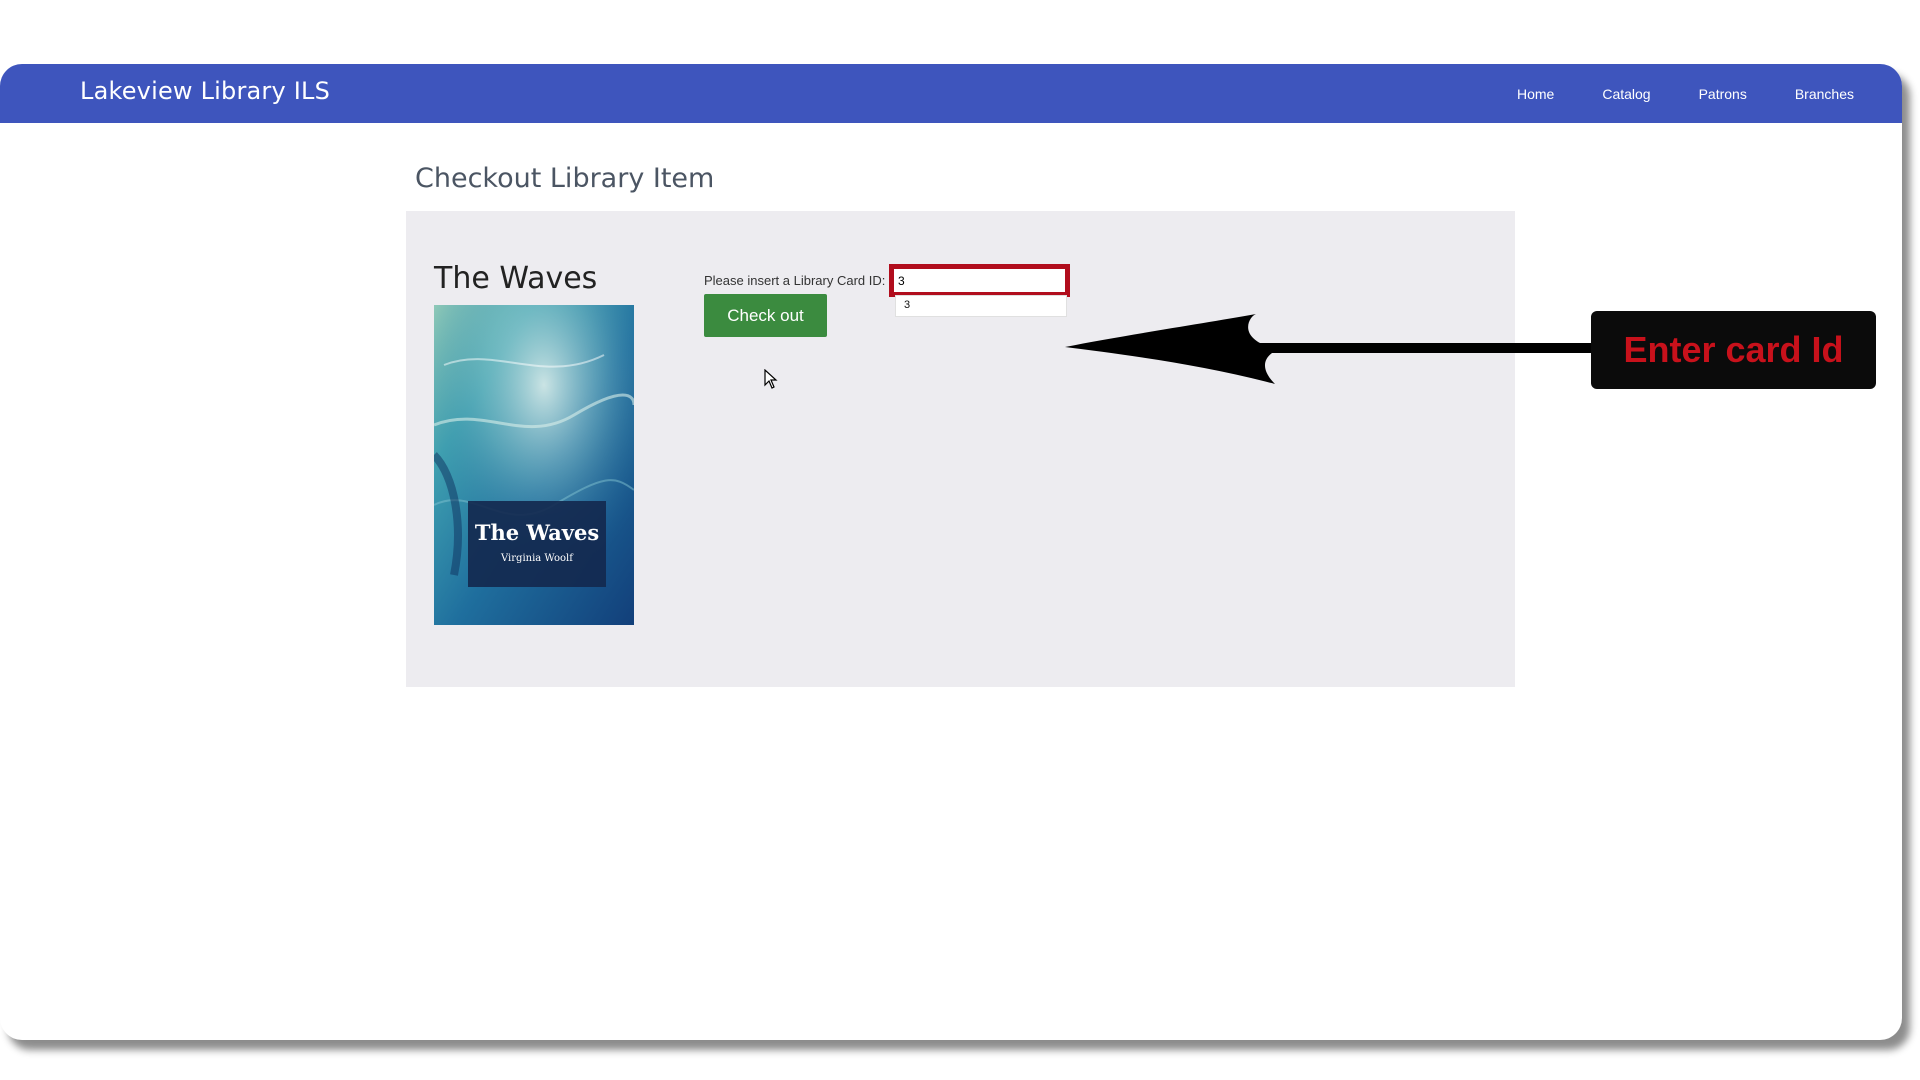  I want to click on nav-links: Home Catalog Patrons Branches, so click(1661, 93).